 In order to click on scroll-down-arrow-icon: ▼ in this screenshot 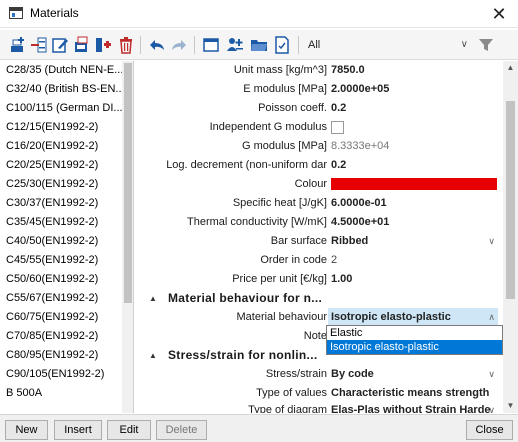, I will do `click(510, 405)`.